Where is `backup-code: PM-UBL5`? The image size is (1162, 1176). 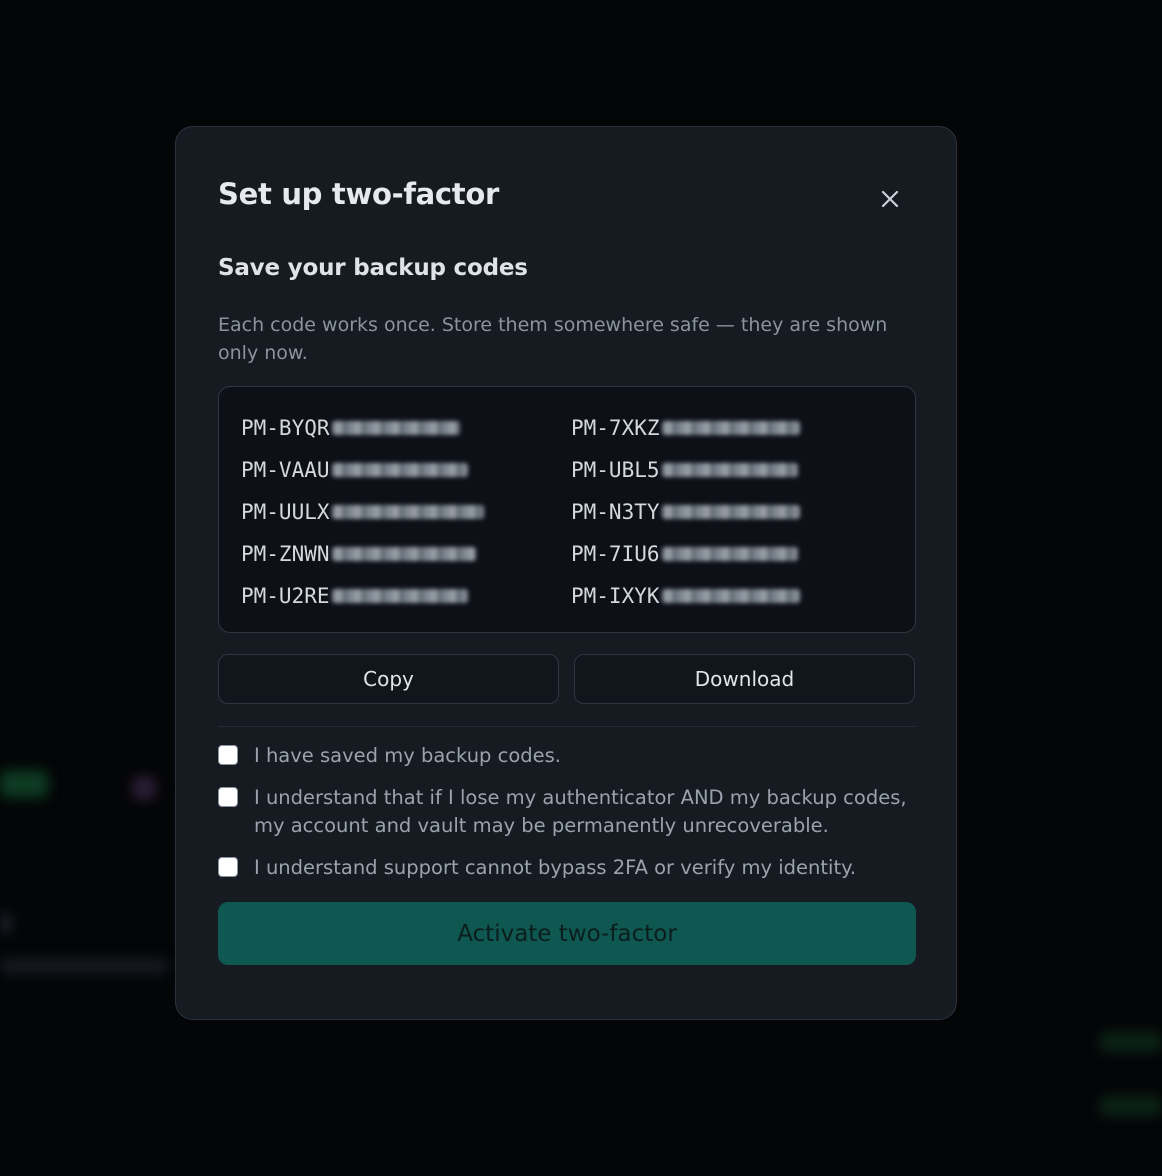 backup-code: PM-UBL5 is located at coordinates (736, 470).